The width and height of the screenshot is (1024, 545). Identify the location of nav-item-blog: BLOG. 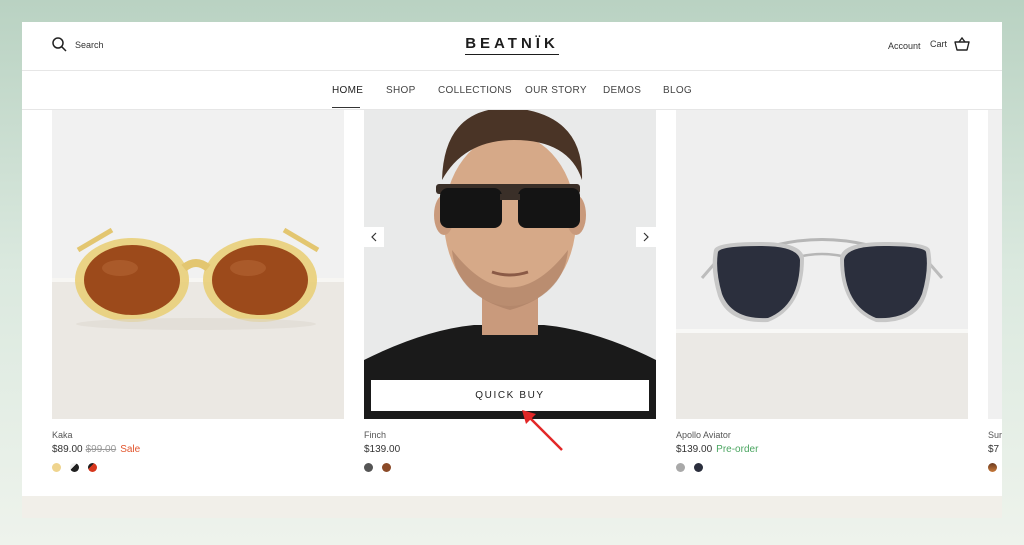
(677, 90).